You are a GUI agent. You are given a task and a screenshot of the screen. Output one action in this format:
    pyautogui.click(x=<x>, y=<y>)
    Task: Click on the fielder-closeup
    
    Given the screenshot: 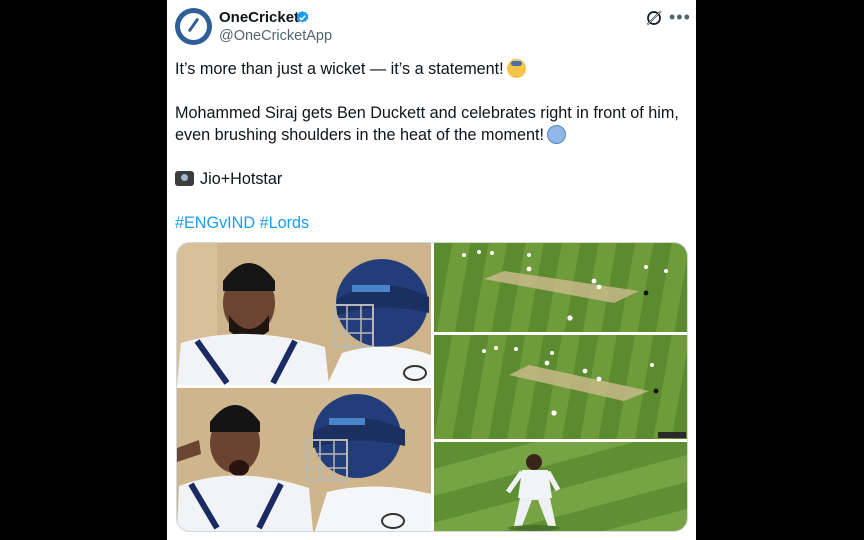 What is the action you would take?
    pyautogui.click(x=560, y=486)
    